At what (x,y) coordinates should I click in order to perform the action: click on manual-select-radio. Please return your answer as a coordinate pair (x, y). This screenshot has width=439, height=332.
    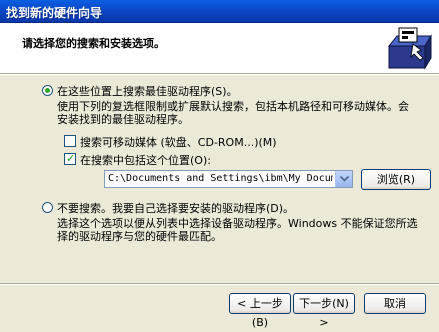
    Looking at the image, I should click on (47, 207).